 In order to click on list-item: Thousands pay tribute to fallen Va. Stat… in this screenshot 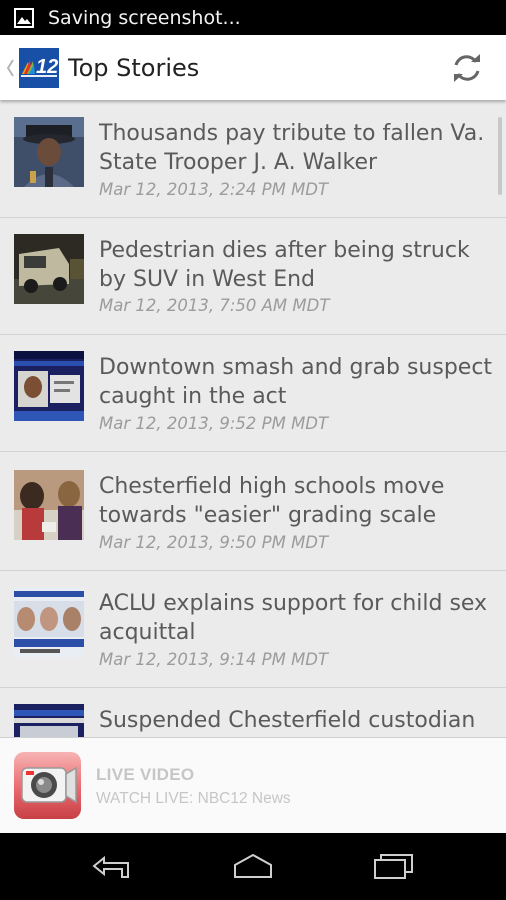, I will do `click(253, 159)`.